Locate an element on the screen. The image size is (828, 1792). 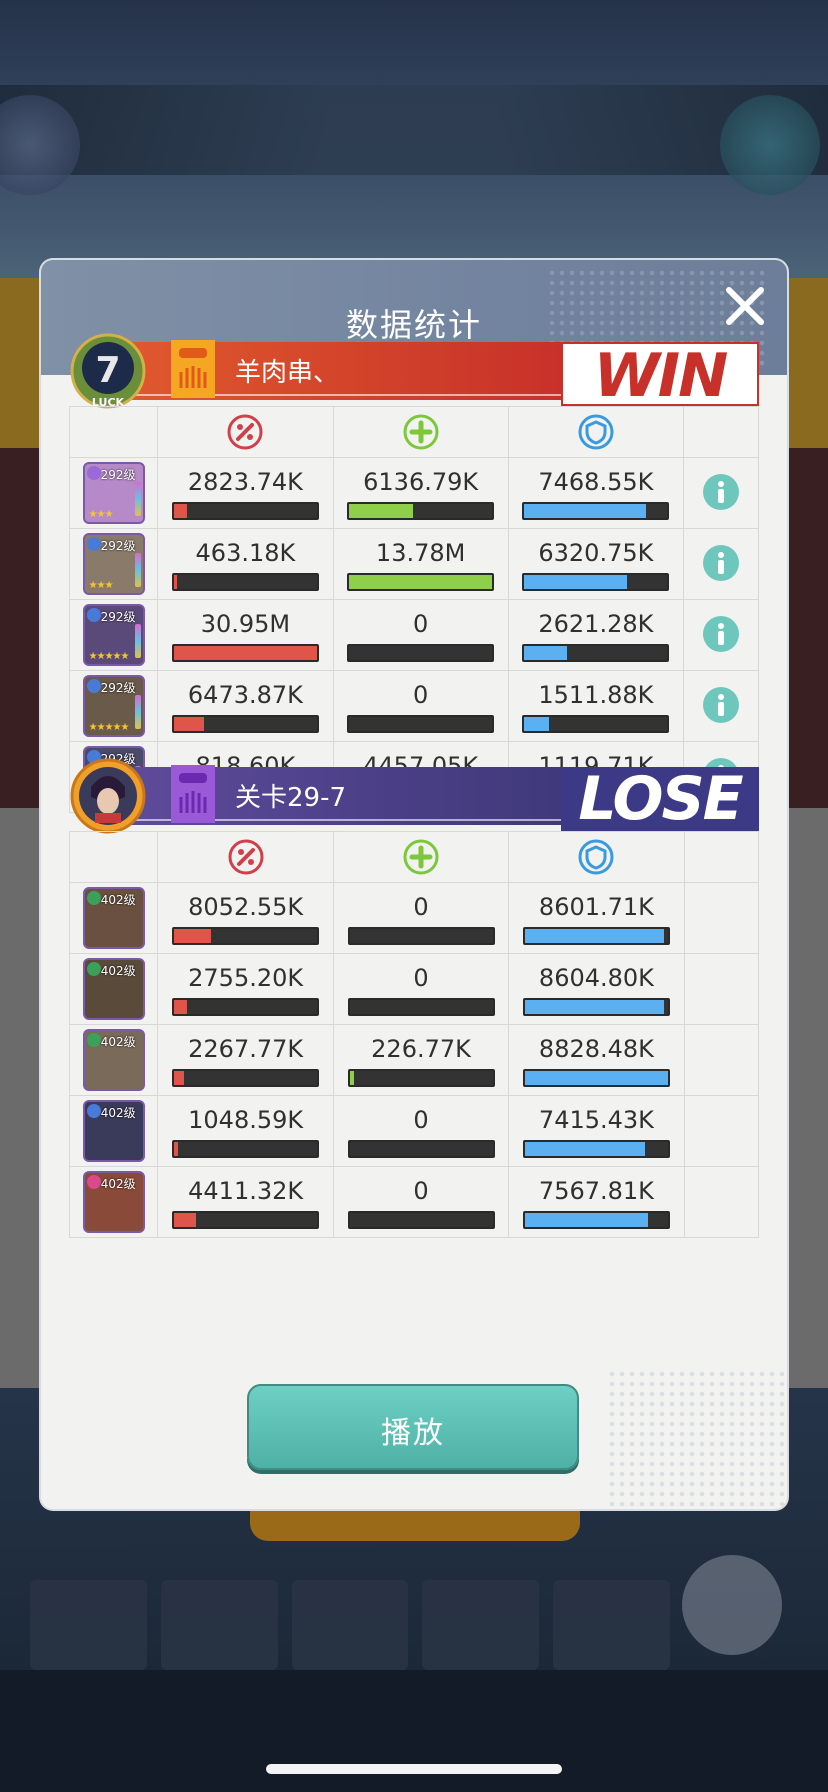
header-cell is located at coordinates (245, 857).